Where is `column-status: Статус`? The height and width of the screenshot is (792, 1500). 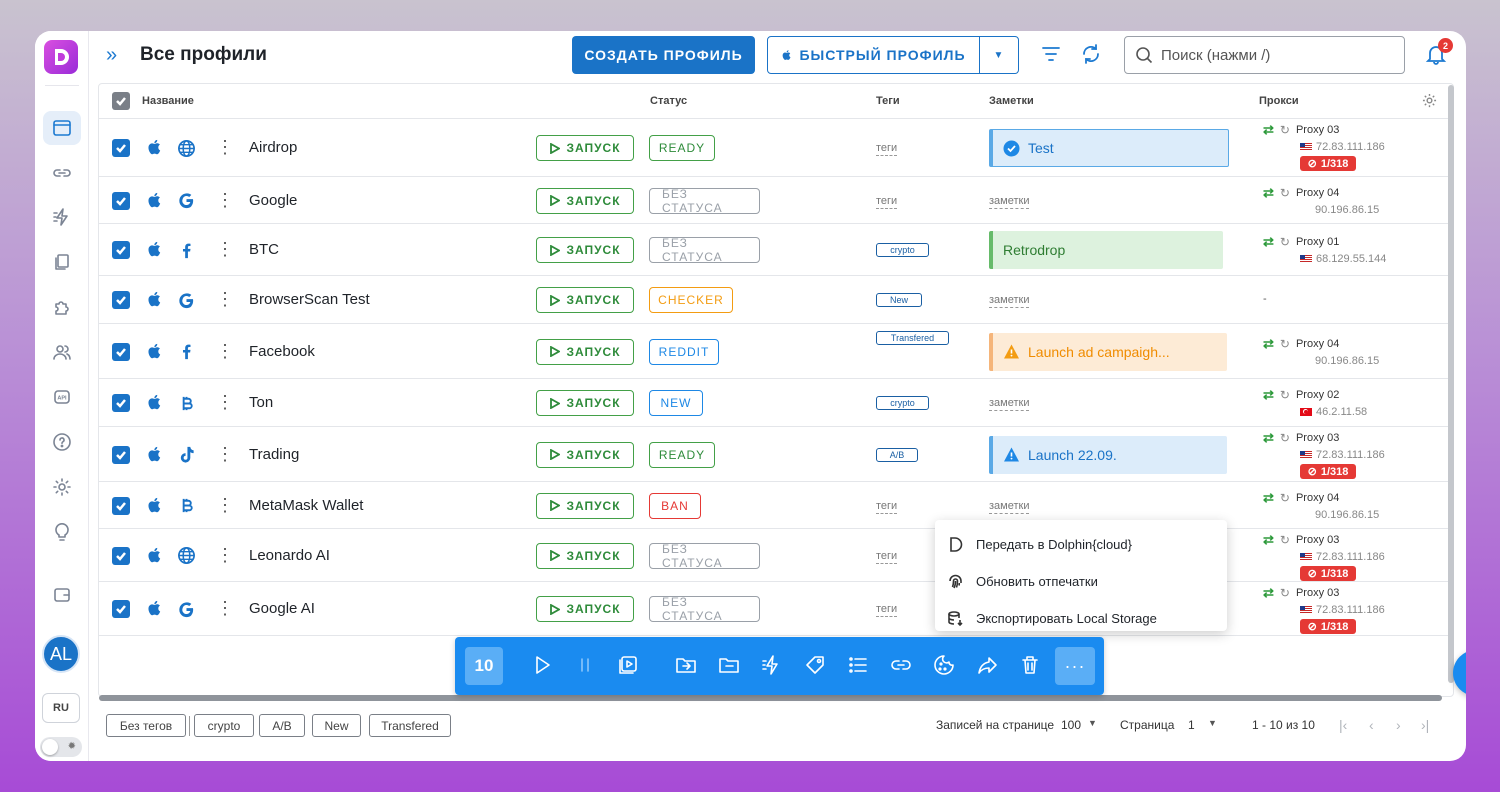
column-status: Статус is located at coordinates (668, 101).